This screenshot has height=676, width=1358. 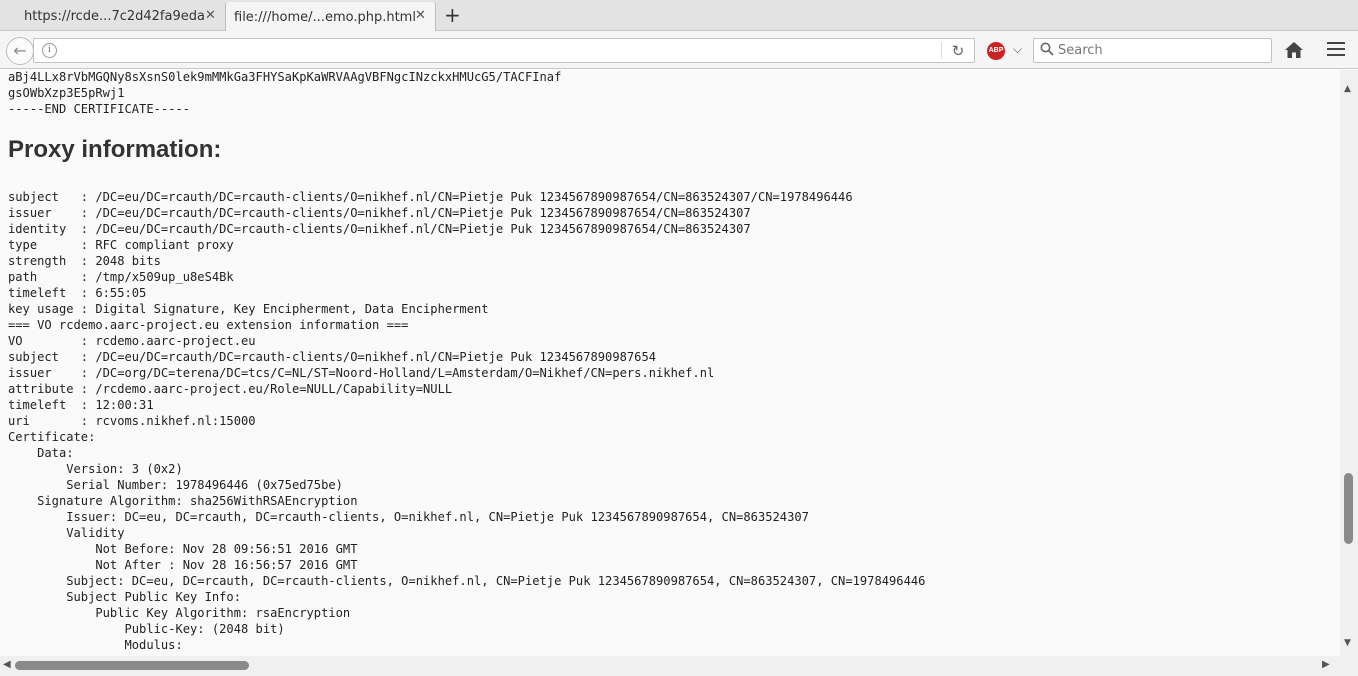 I want to click on back-button: ←, so click(x=20, y=51).